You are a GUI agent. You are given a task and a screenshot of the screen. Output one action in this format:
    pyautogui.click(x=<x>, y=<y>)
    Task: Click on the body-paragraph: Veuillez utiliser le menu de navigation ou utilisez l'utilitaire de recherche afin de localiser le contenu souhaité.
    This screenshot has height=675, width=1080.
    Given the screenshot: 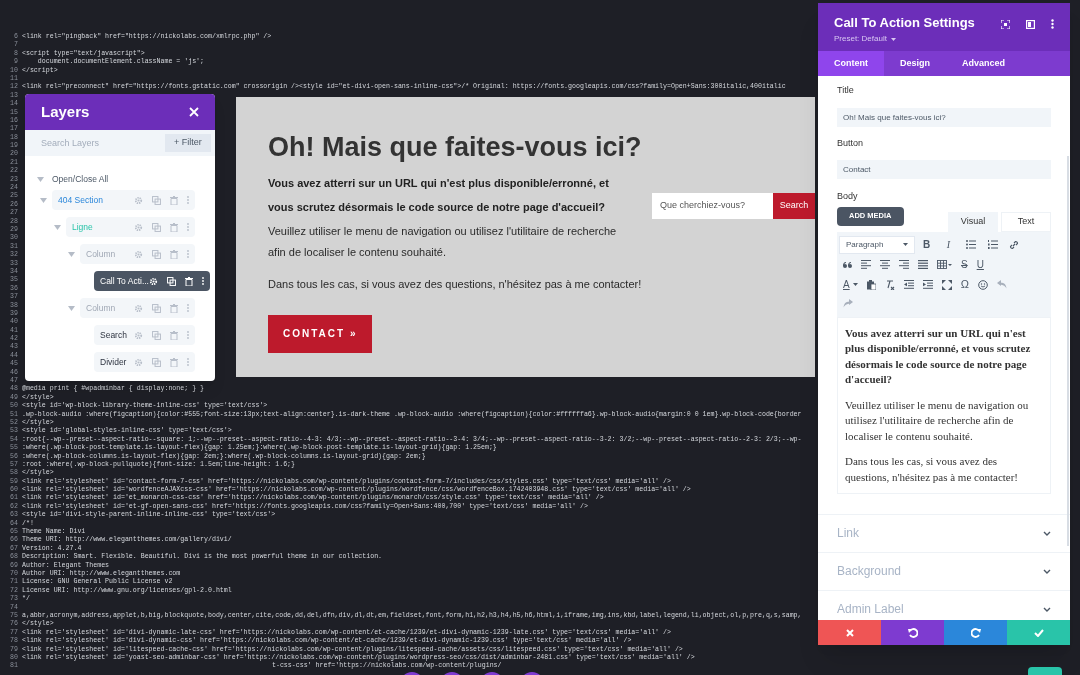 What is the action you would take?
    pyautogui.click(x=443, y=242)
    